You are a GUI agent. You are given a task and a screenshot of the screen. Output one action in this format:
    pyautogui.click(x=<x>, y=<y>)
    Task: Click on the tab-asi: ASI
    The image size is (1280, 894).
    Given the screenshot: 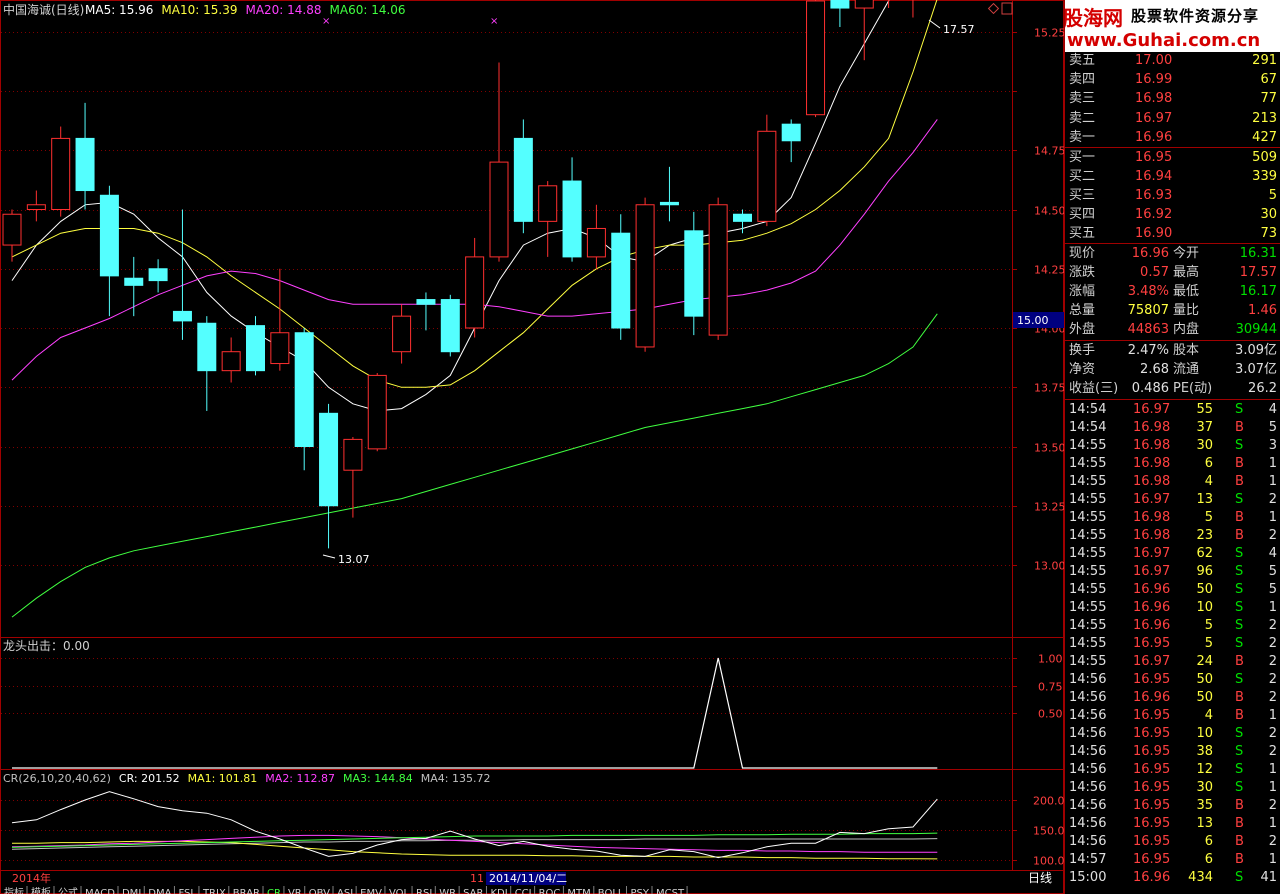 What is the action you would take?
    pyautogui.click(x=345, y=891)
    